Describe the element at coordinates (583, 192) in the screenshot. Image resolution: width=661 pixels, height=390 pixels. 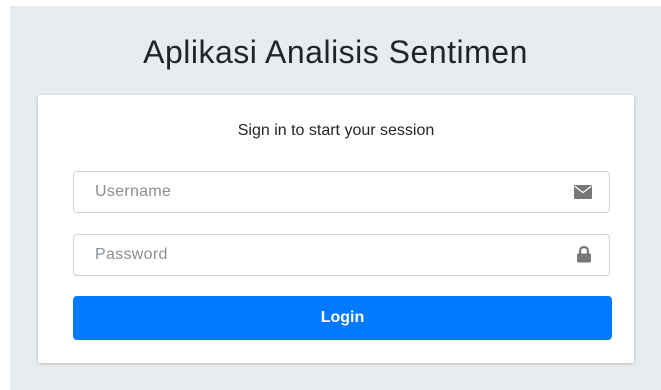
I see `envelope-icon` at that location.